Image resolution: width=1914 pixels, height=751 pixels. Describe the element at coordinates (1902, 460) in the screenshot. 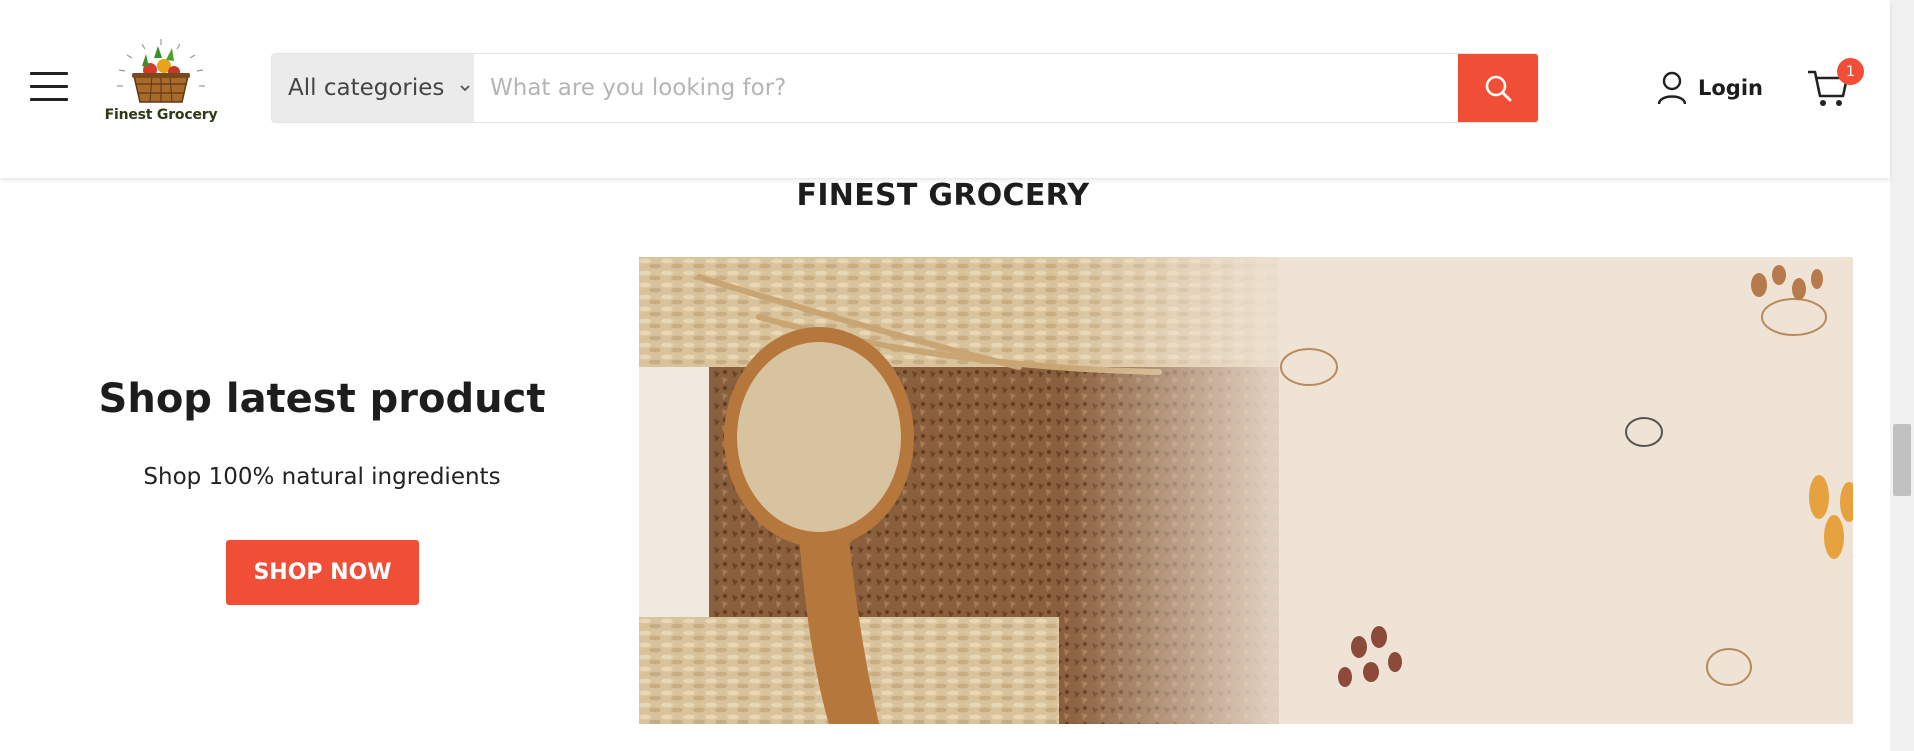

I see `scrollbar-thumb` at that location.